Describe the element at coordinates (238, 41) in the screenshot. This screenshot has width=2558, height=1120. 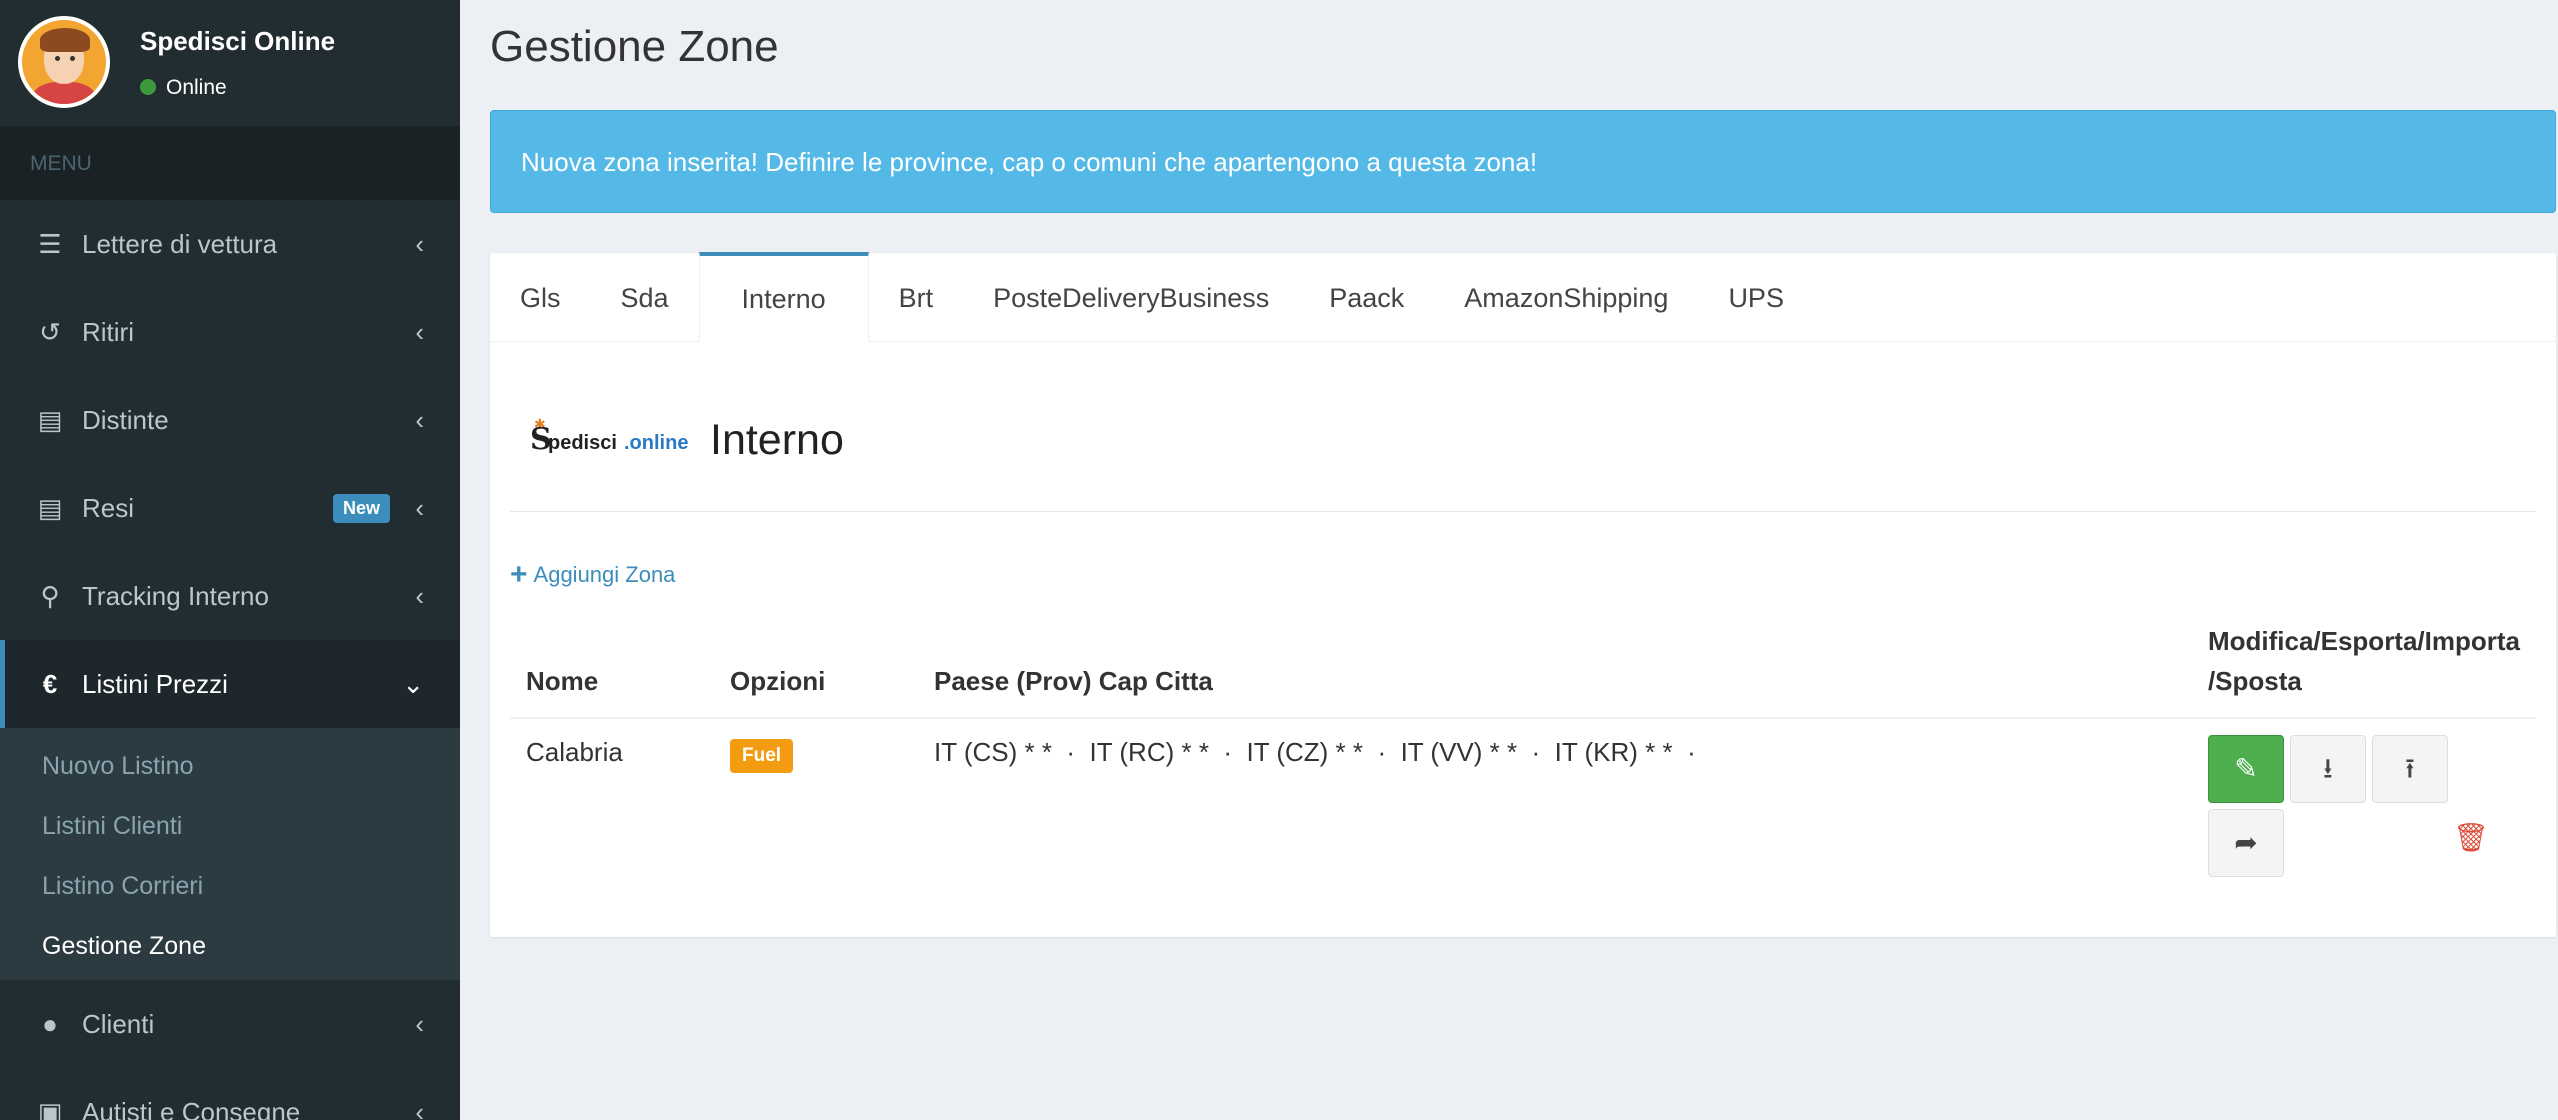
I see `user-name: Spedisci Online` at that location.